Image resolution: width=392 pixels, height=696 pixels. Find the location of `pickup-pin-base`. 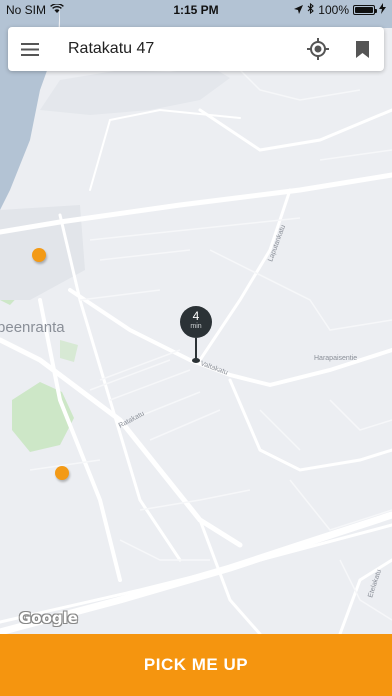

pickup-pin-base is located at coordinates (196, 360).